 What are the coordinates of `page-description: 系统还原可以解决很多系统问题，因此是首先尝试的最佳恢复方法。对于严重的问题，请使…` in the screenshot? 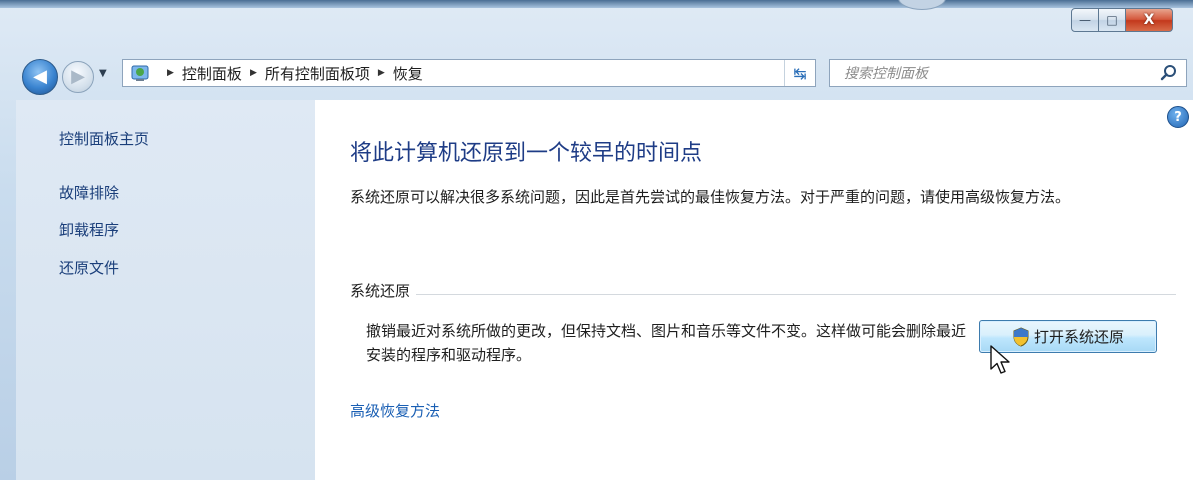 It's located at (710, 197).